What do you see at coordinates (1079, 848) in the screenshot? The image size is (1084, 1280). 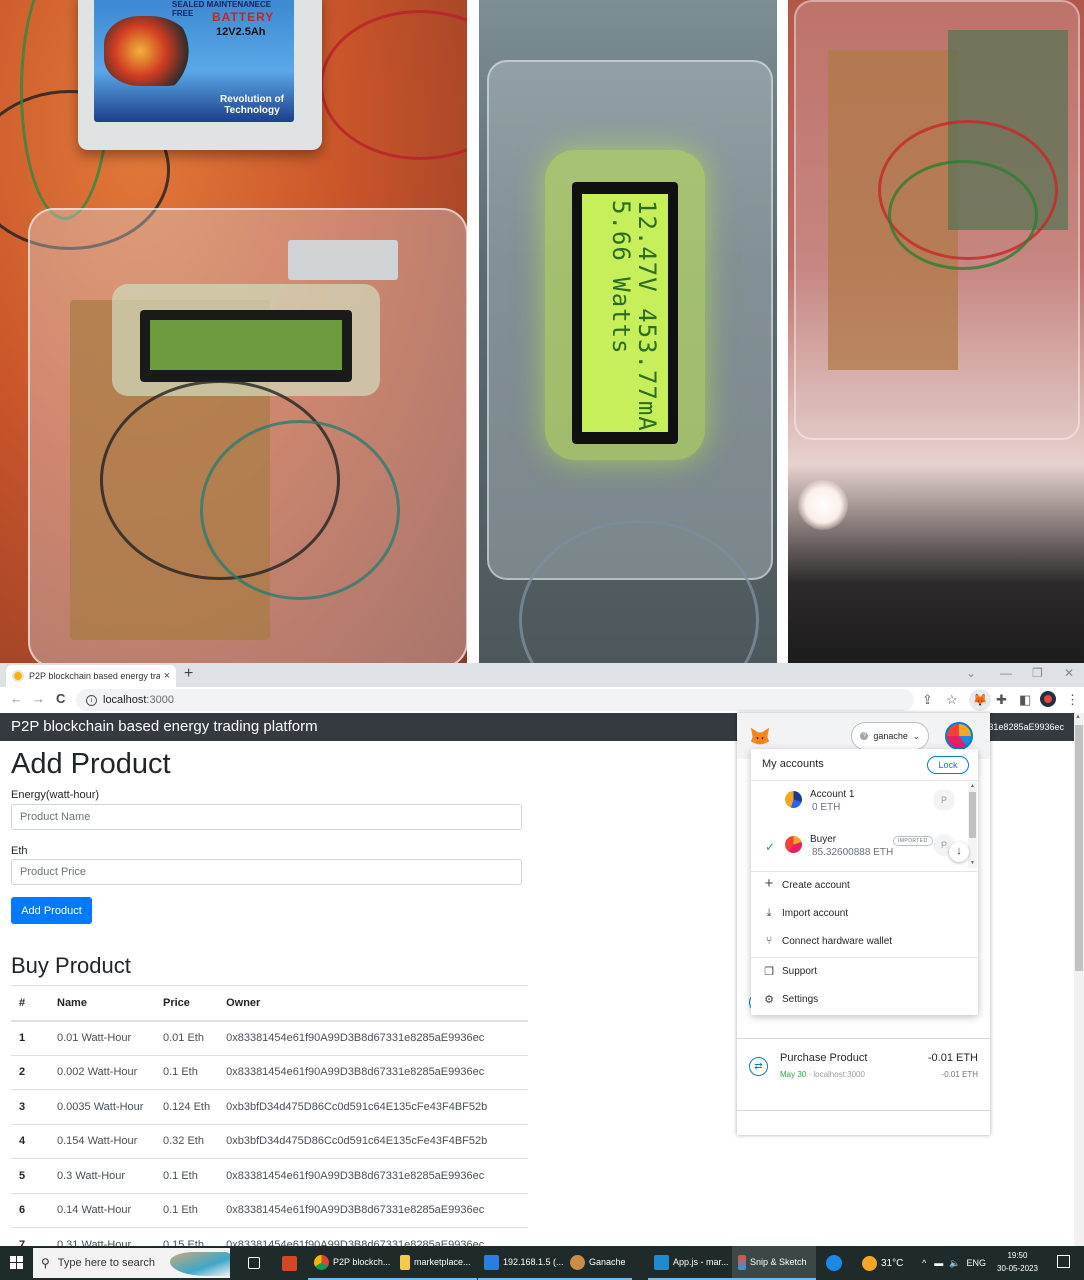 I see `page-scrollbar-thumb` at bounding box center [1079, 848].